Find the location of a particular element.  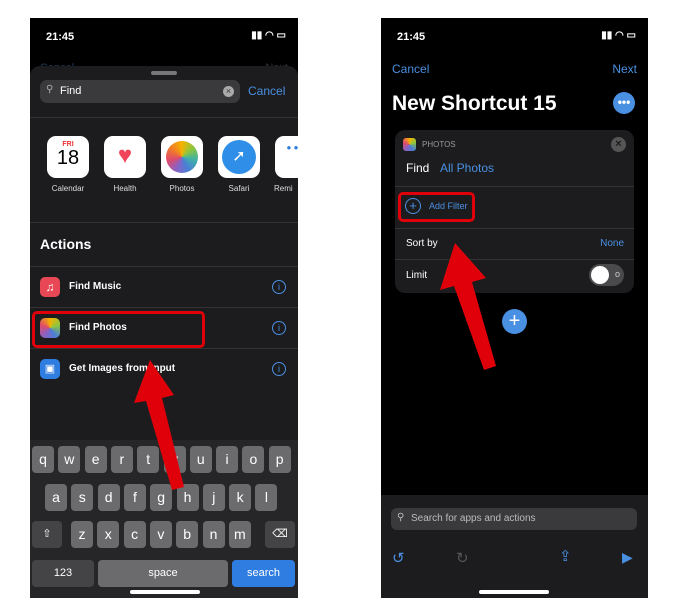

red-arrow-left is located at coordinates (159, 425).